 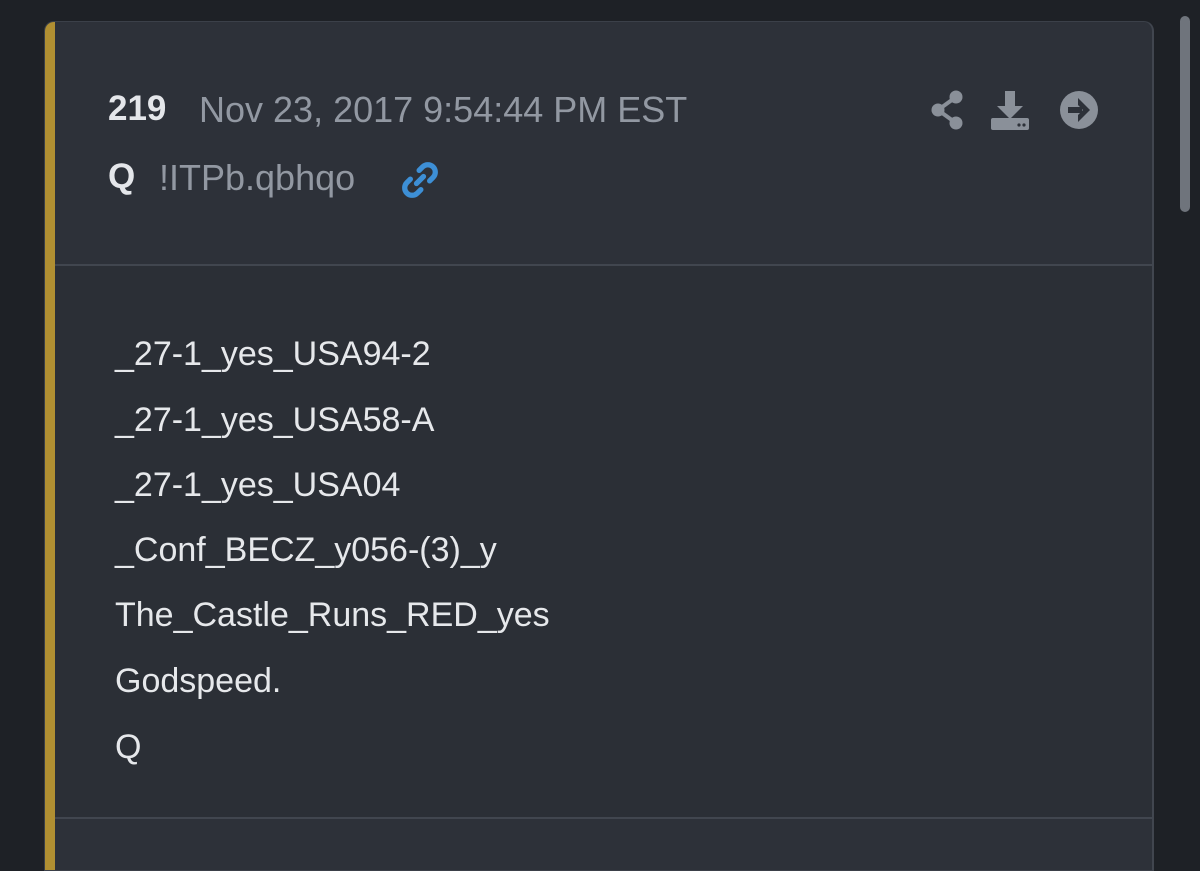 I want to click on post-line: The_Castle_Runs_RED_yes, so click(x=332, y=615).